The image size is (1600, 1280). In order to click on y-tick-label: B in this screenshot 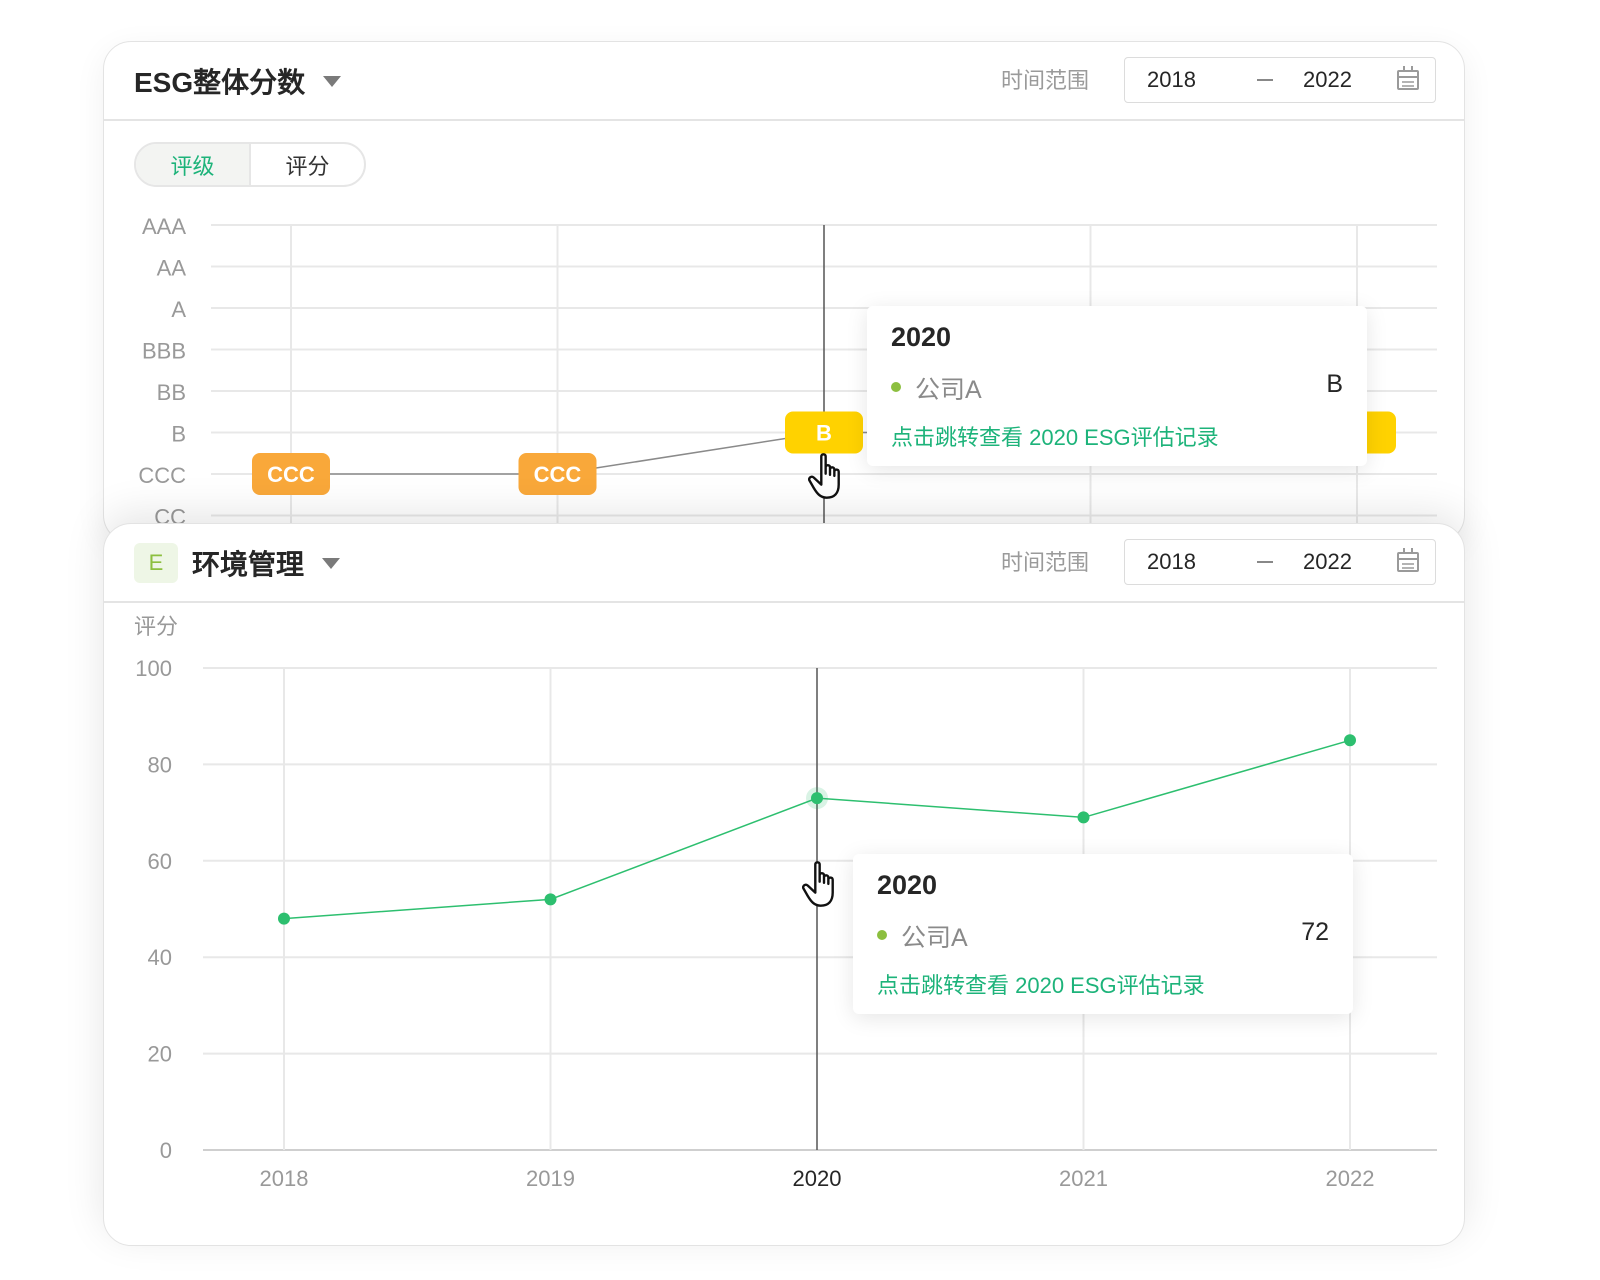, I will do `click(178, 434)`.